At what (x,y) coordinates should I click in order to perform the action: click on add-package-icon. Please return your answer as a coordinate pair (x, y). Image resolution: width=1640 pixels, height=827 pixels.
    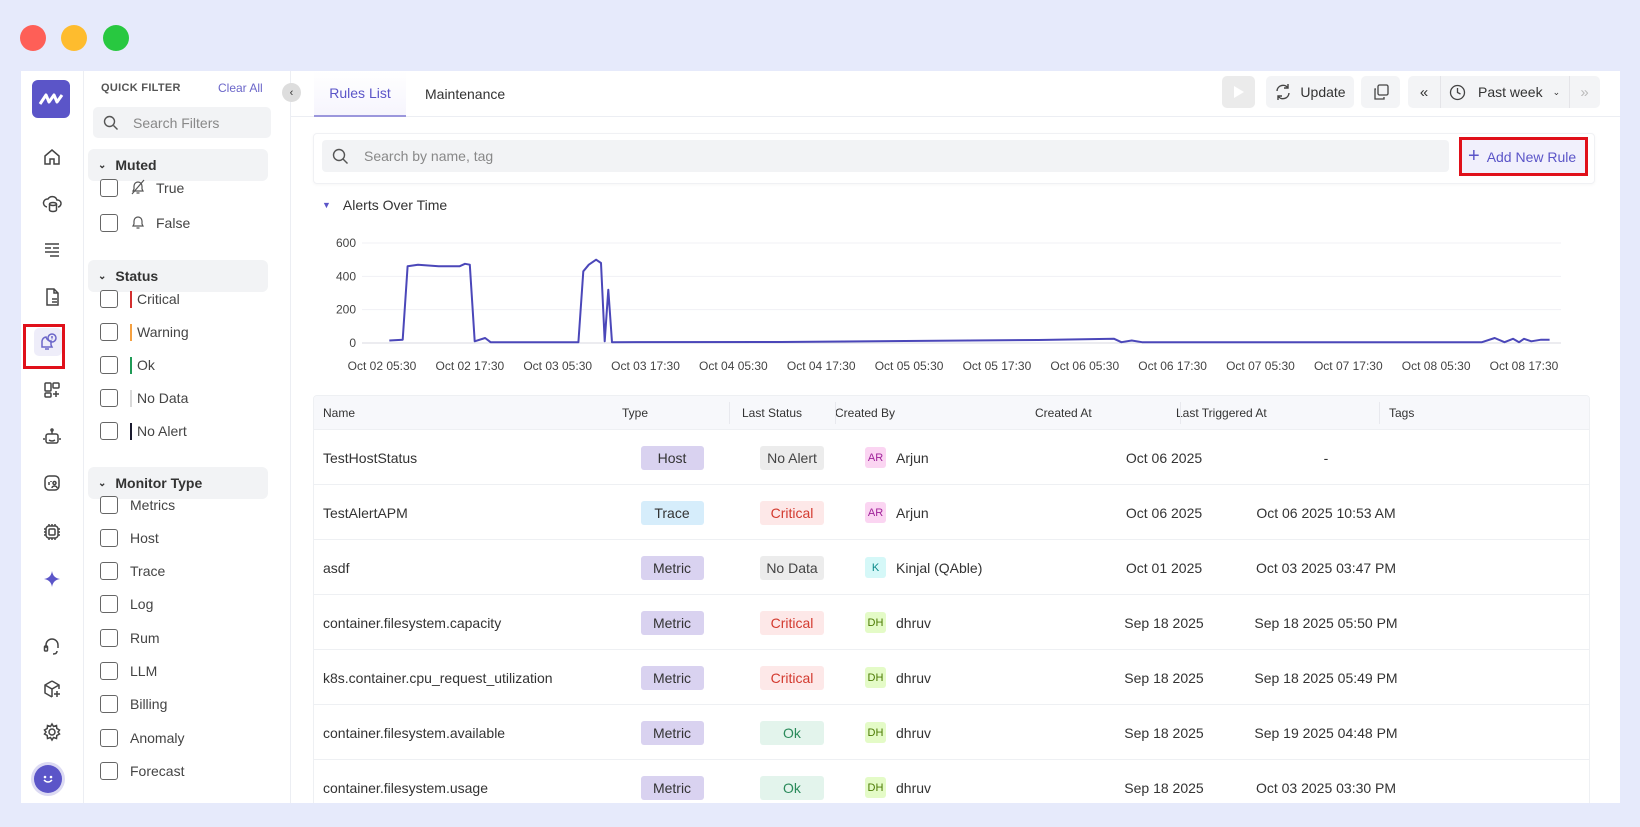
    Looking at the image, I should click on (52, 689).